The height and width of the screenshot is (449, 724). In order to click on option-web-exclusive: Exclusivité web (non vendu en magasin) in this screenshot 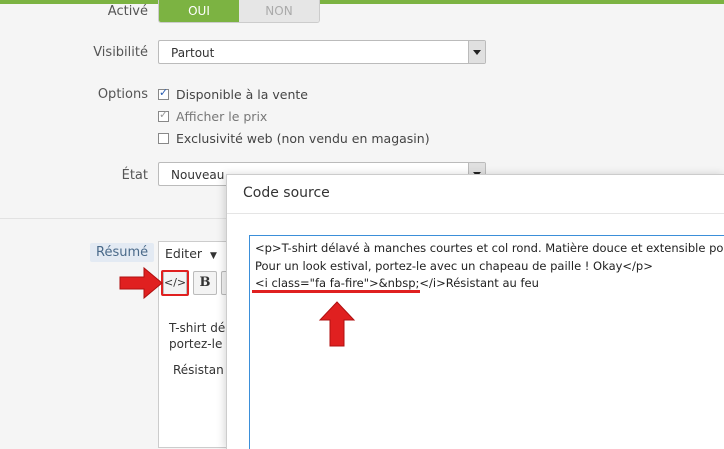, I will do `click(294, 138)`.